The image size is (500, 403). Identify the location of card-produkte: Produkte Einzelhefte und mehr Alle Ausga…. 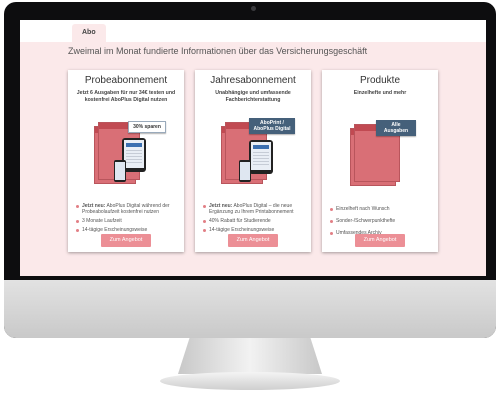
(380, 161).